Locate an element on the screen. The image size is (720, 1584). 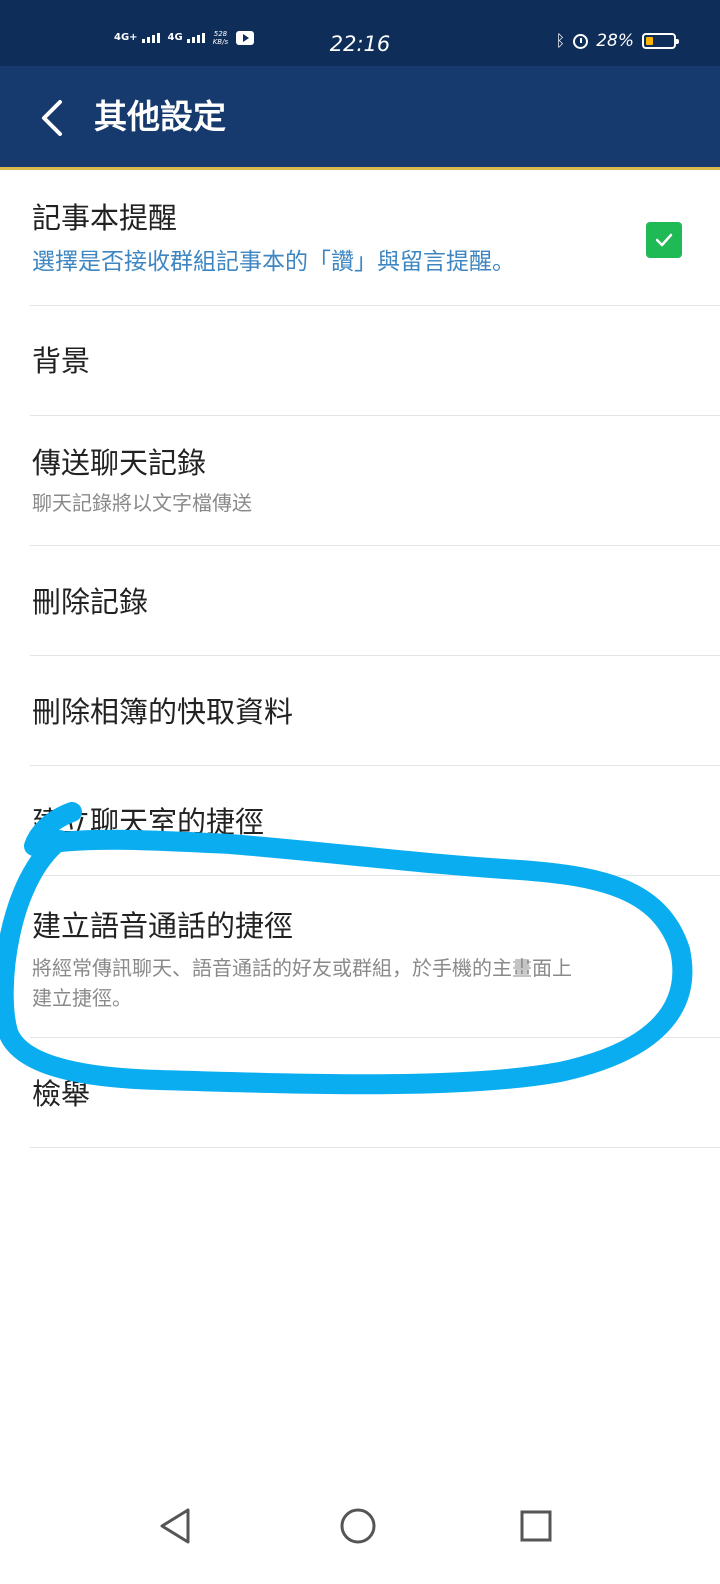
note-reminder-checkbox is located at coordinates (664, 240).